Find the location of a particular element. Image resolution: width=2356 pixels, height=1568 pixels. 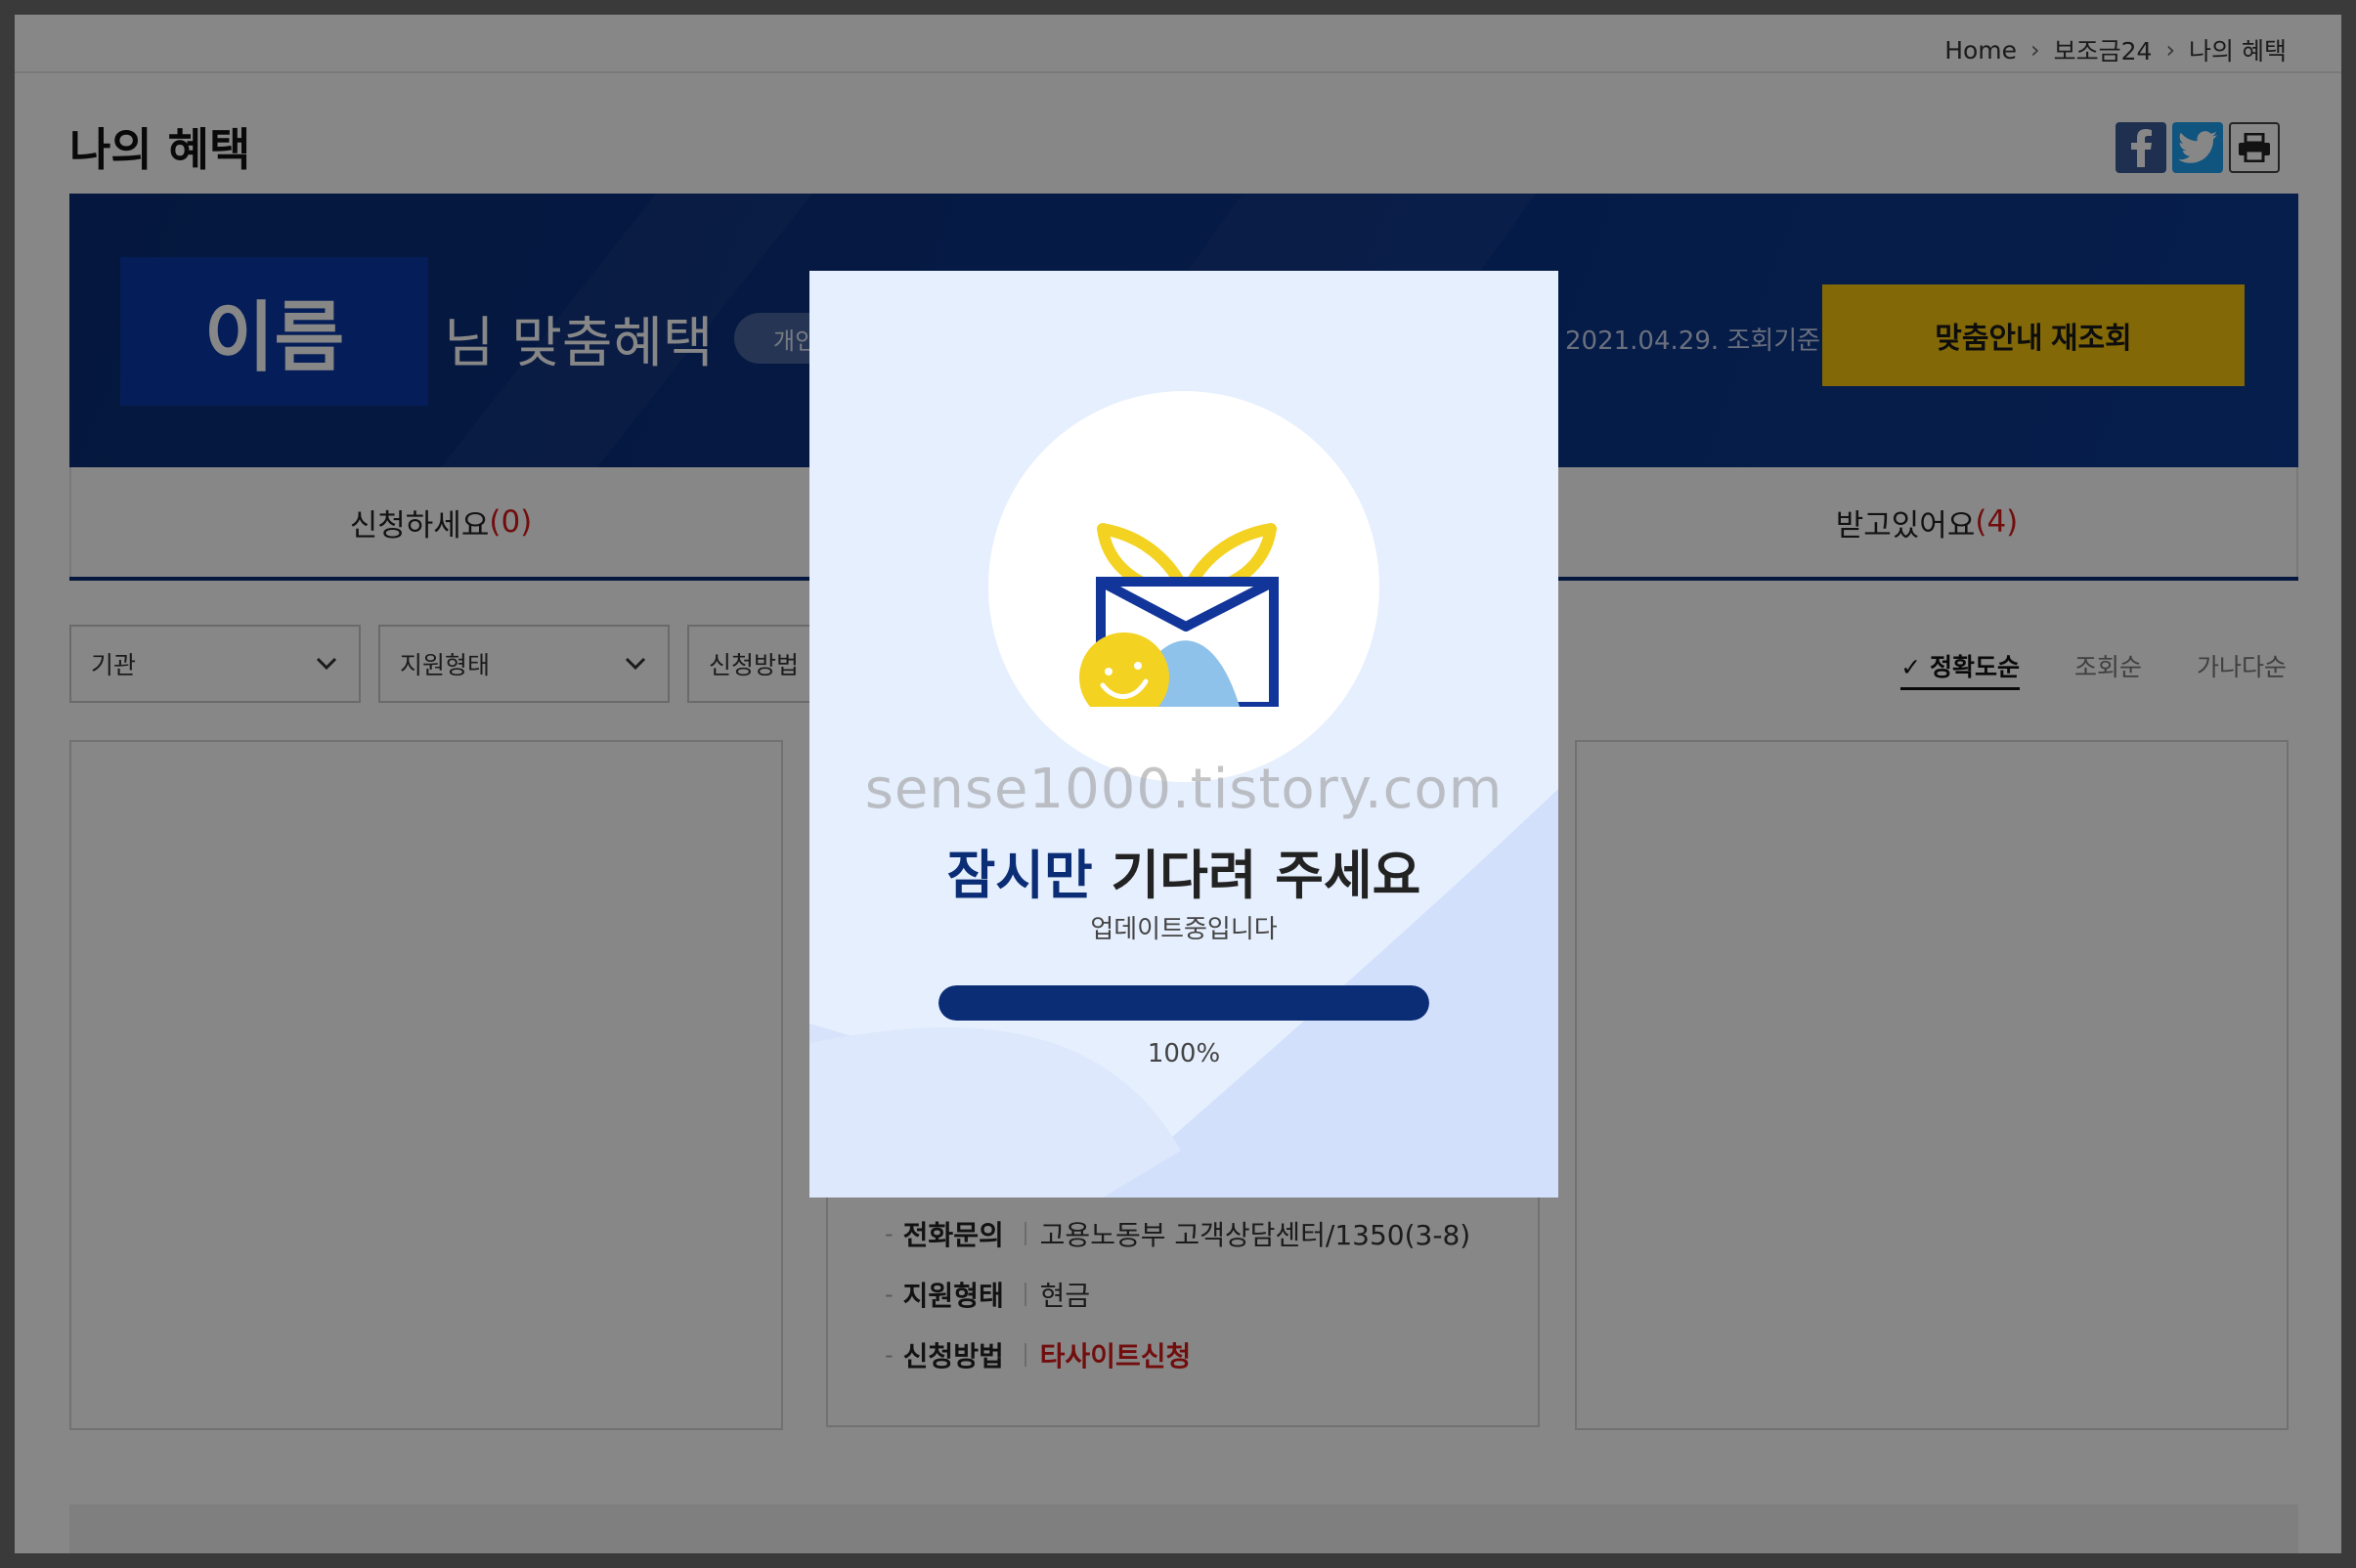

progress-bar is located at coordinates (1184, 1003).